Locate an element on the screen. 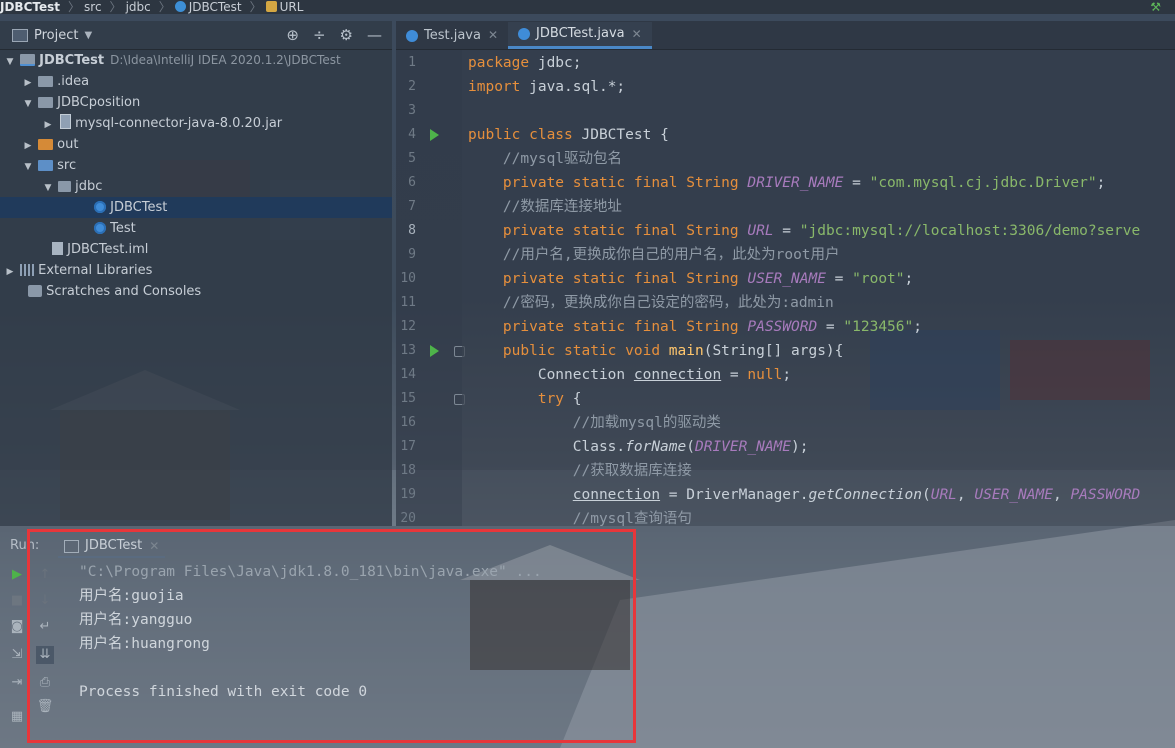  minimize-icon: — is located at coordinates (374, 35).